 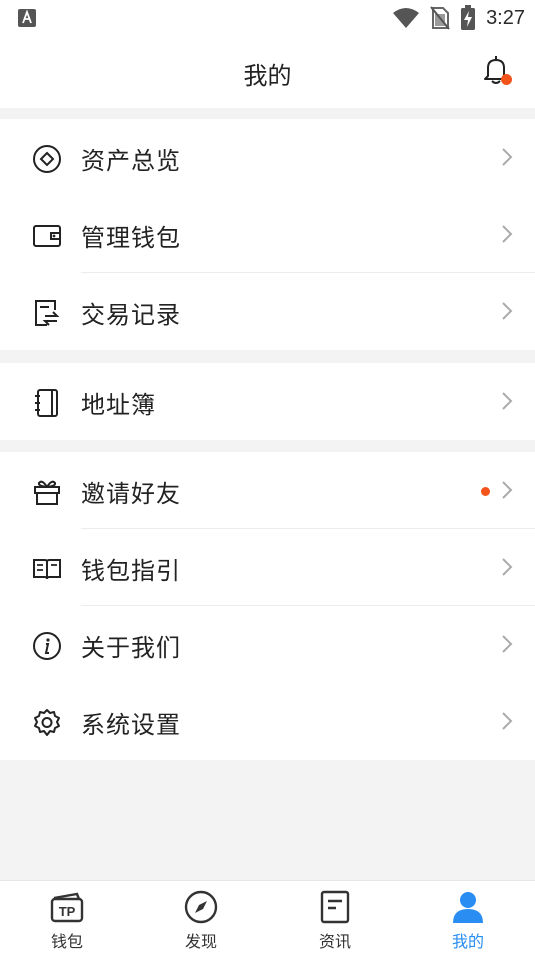 I want to click on wifi-icon, so click(x=406, y=18).